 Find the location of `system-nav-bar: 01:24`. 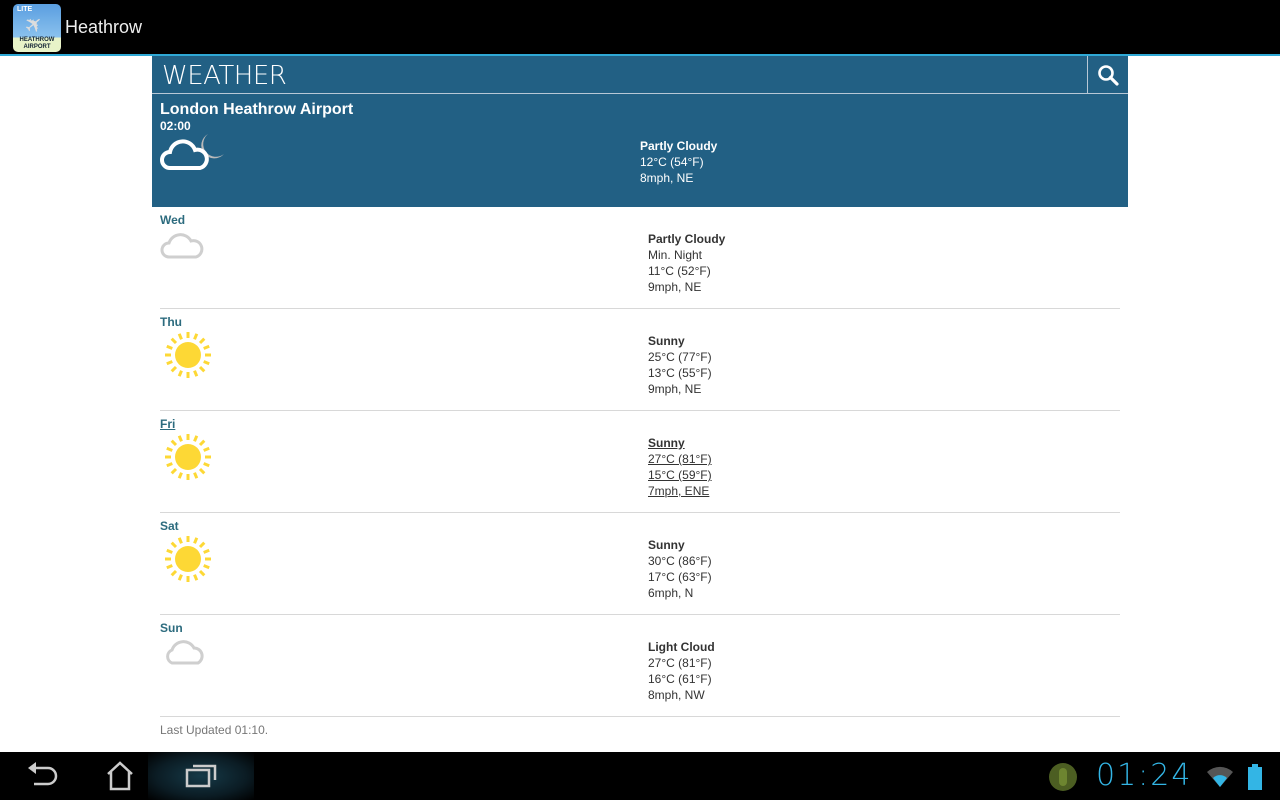

system-nav-bar: 01:24 is located at coordinates (640, 776).